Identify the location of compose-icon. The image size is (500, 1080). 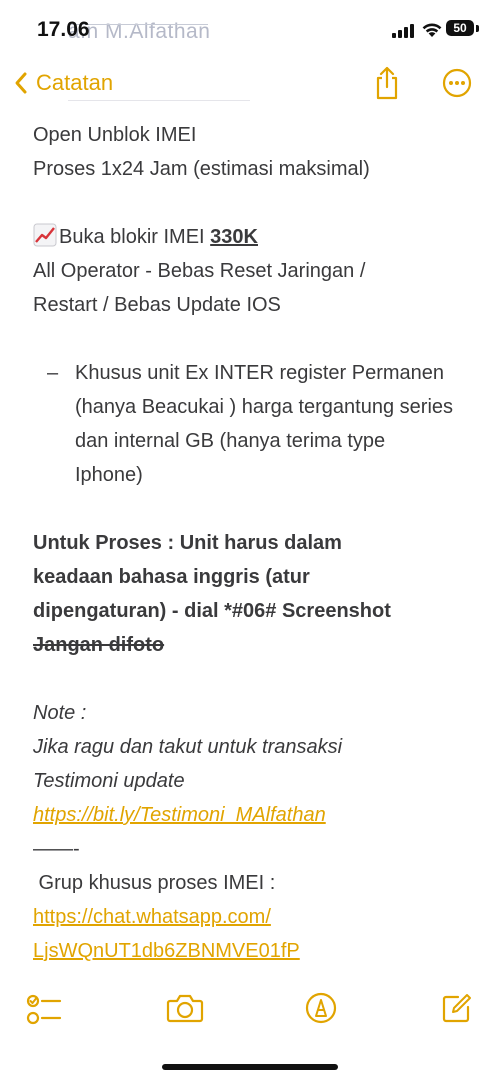
(457, 1008).